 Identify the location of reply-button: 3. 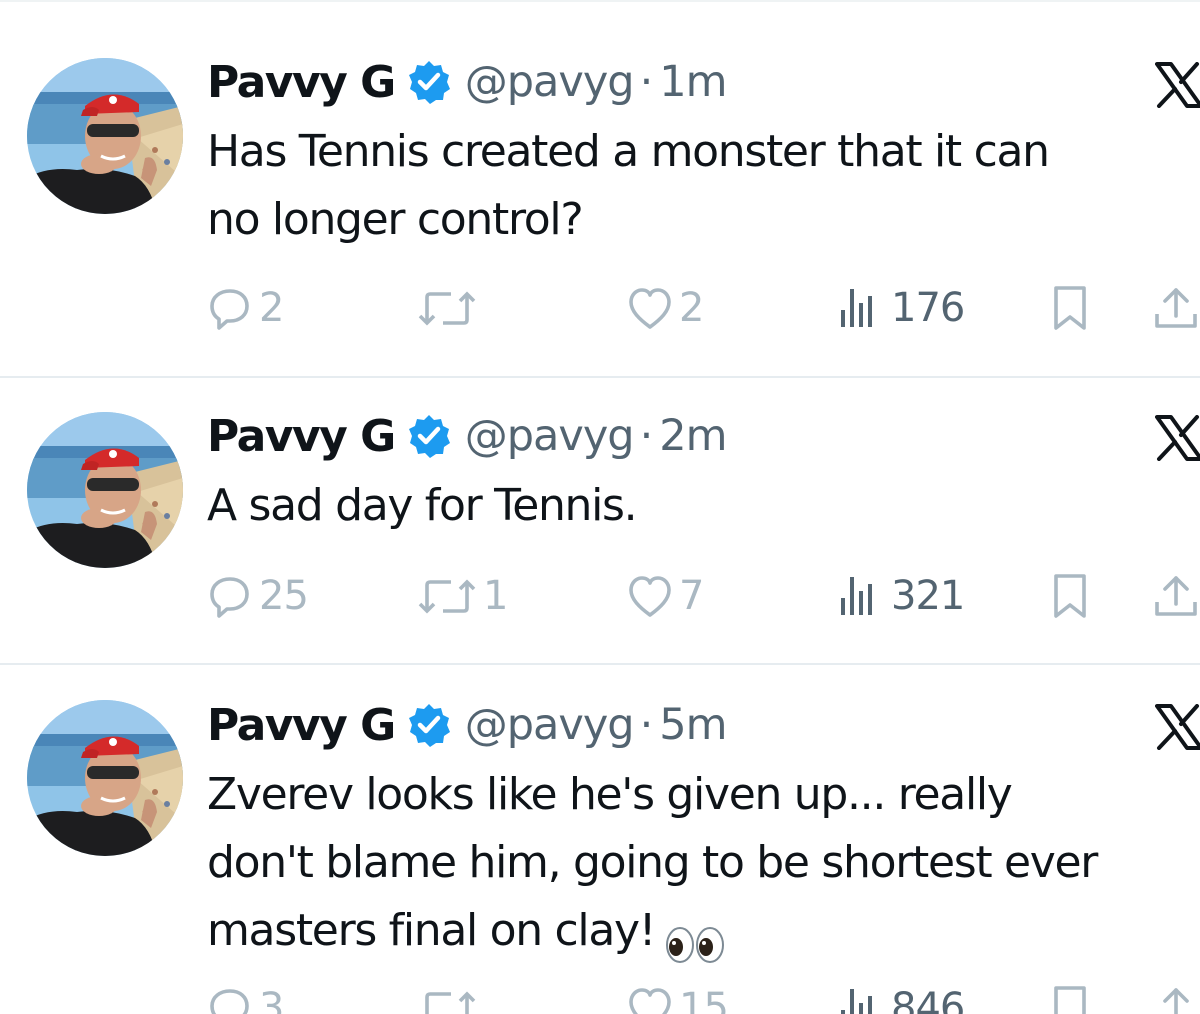
(245, 998).